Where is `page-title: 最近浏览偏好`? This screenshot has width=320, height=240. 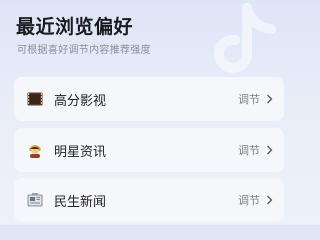
page-title: 最近浏览偏好 is located at coordinates (75, 27).